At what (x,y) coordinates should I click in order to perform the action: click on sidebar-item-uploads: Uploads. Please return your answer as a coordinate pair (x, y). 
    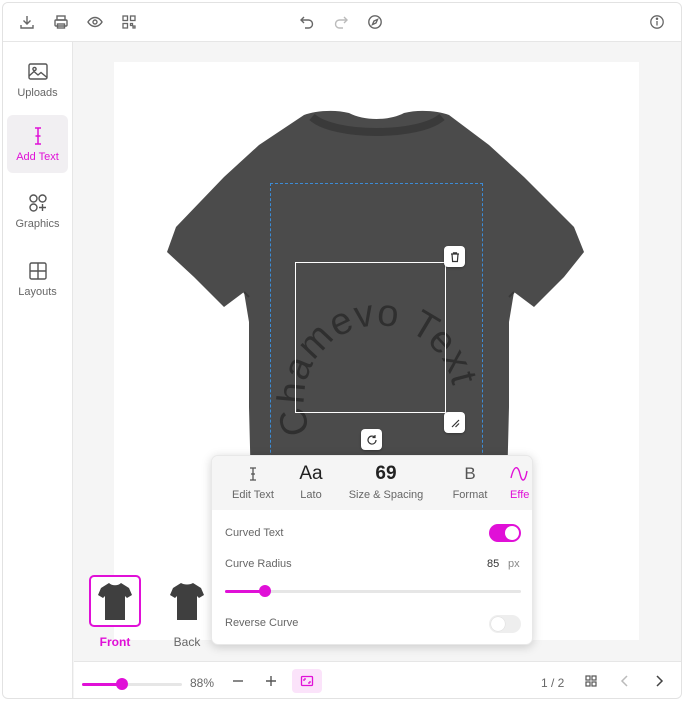
    Looking at the image, I should click on (37, 80).